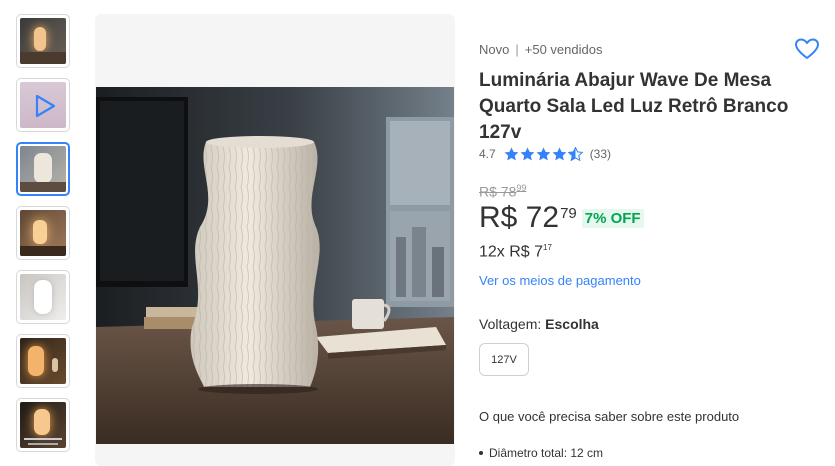 The height and width of the screenshot is (466, 835). I want to click on sold-count: +50 vendidos, so click(563, 49).